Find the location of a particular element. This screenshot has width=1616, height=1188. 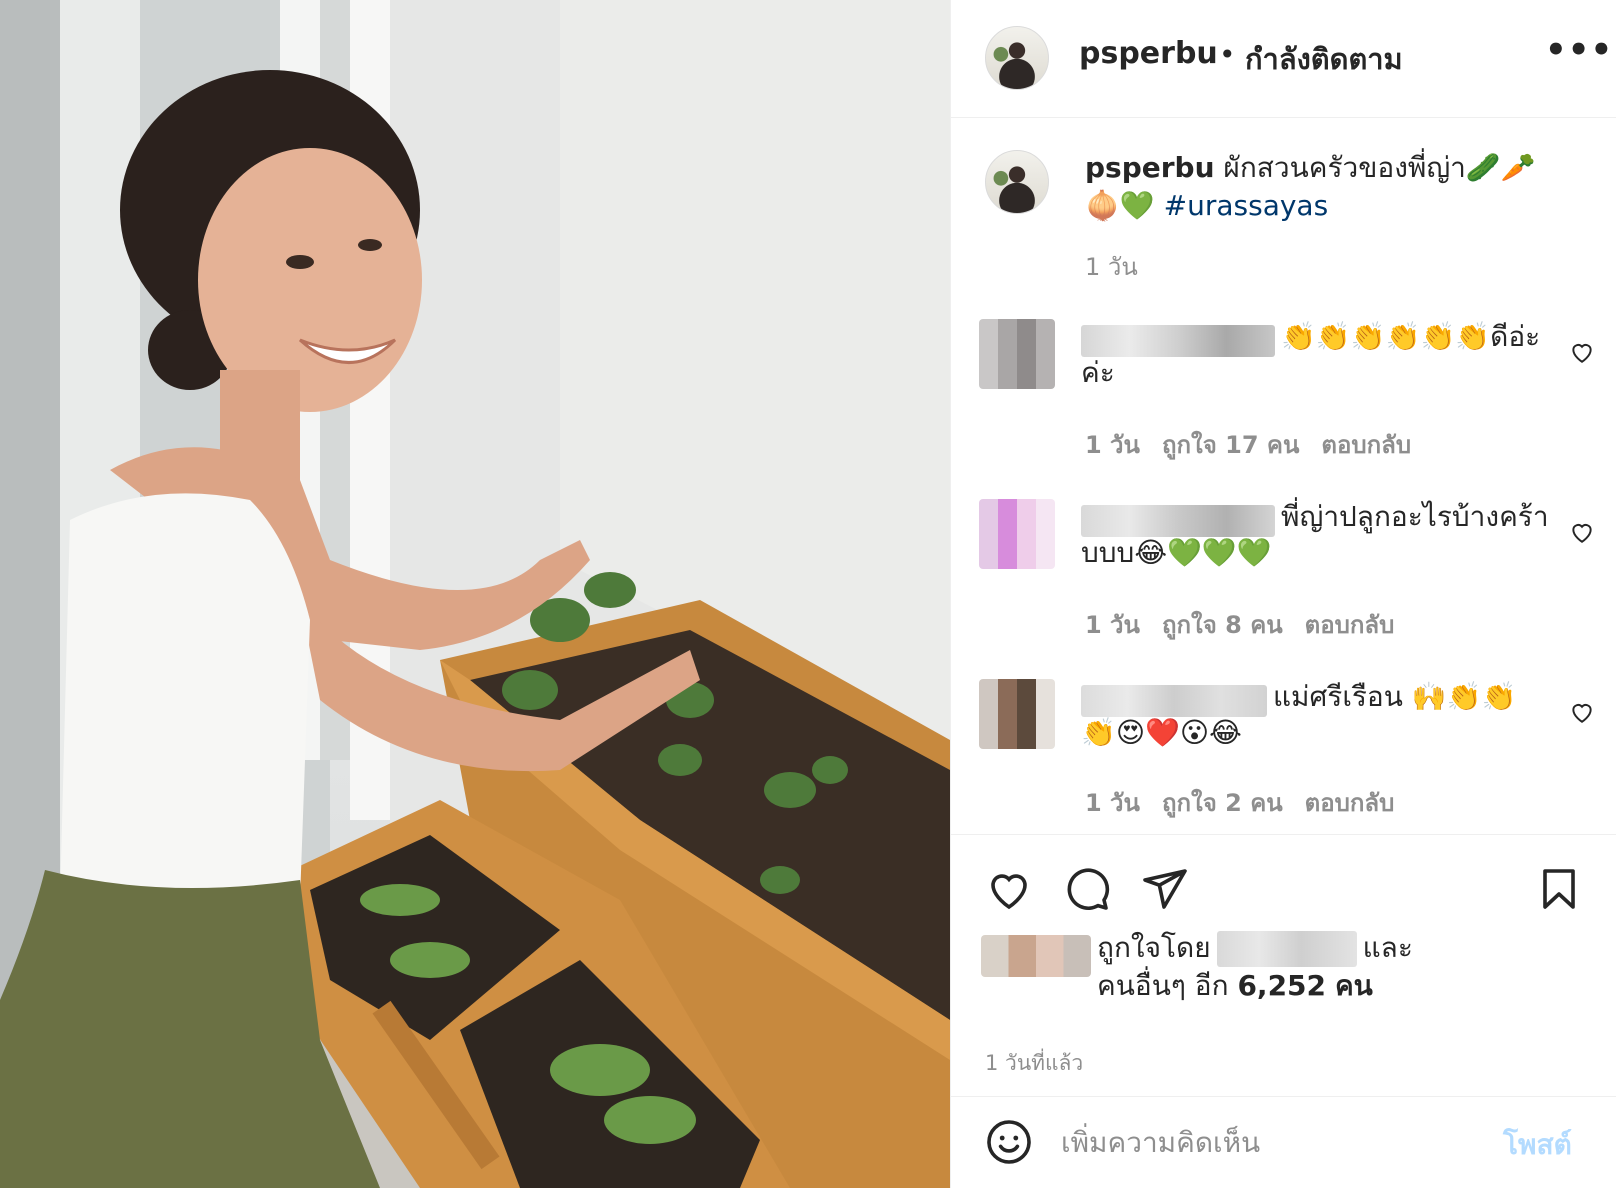

comment-text: พี่ญ่าปลูกอะไรบ้างคร้าบบบ😂💚💚💚 is located at coordinates (1315, 534).